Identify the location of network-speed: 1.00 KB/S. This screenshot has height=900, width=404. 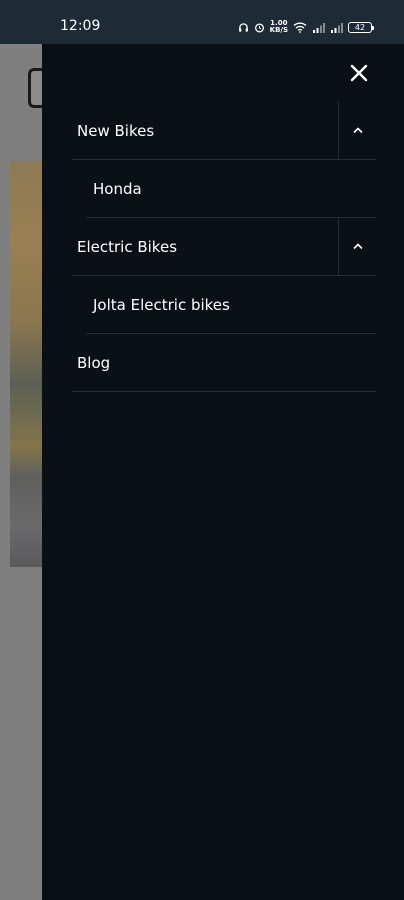
(279, 27).